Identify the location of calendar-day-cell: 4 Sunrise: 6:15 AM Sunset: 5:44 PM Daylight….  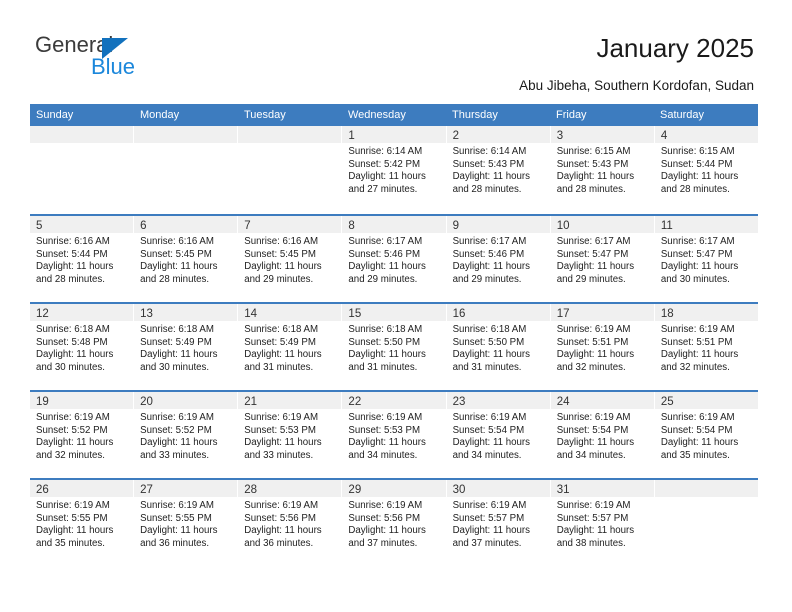
(706, 170).